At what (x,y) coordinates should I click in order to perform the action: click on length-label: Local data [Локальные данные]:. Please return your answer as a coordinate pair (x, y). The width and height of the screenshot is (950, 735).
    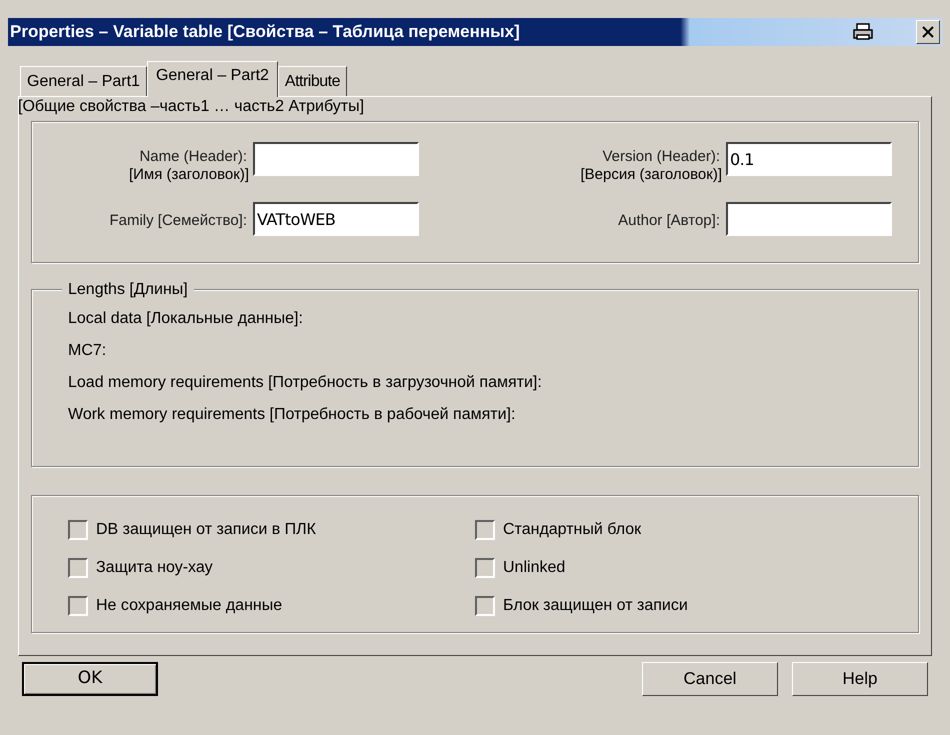
    Looking at the image, I should click on (186, 319).